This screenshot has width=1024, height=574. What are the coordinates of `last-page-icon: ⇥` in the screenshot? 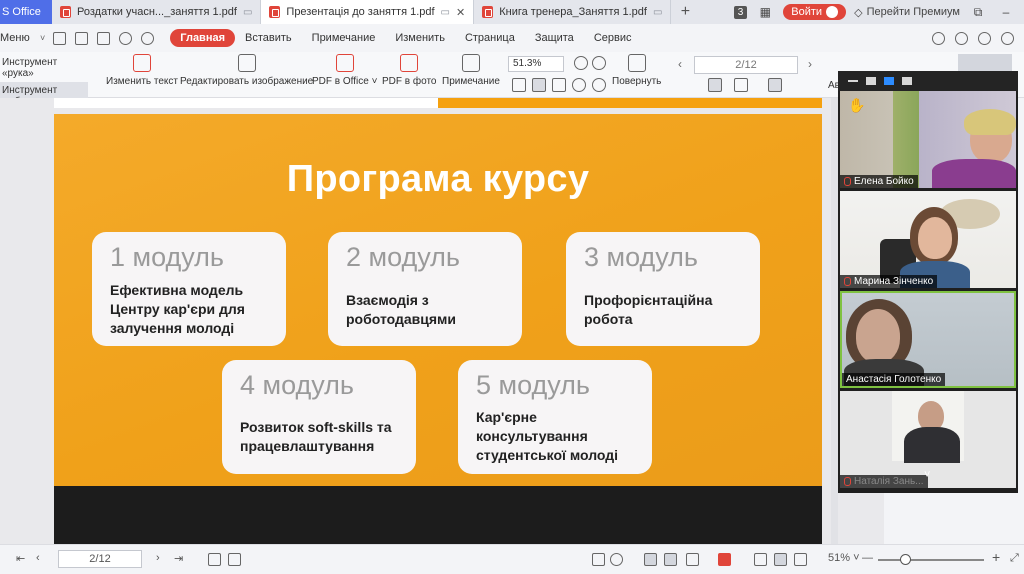 It's located at (178, 558).